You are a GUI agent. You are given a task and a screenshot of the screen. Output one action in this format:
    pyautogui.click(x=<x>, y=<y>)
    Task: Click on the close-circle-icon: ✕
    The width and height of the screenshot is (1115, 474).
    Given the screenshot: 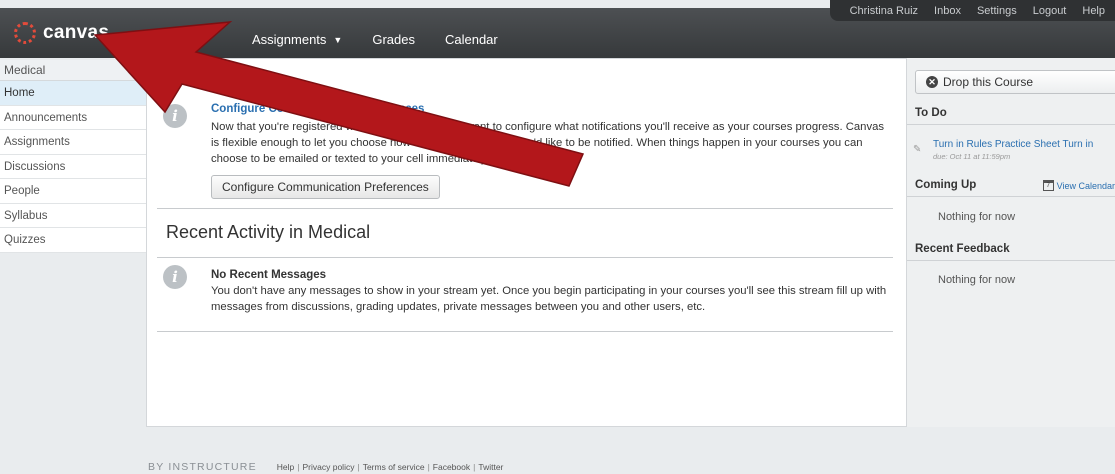 What is the action you would take?
    pyautogui.click(x=932, y=82)
    